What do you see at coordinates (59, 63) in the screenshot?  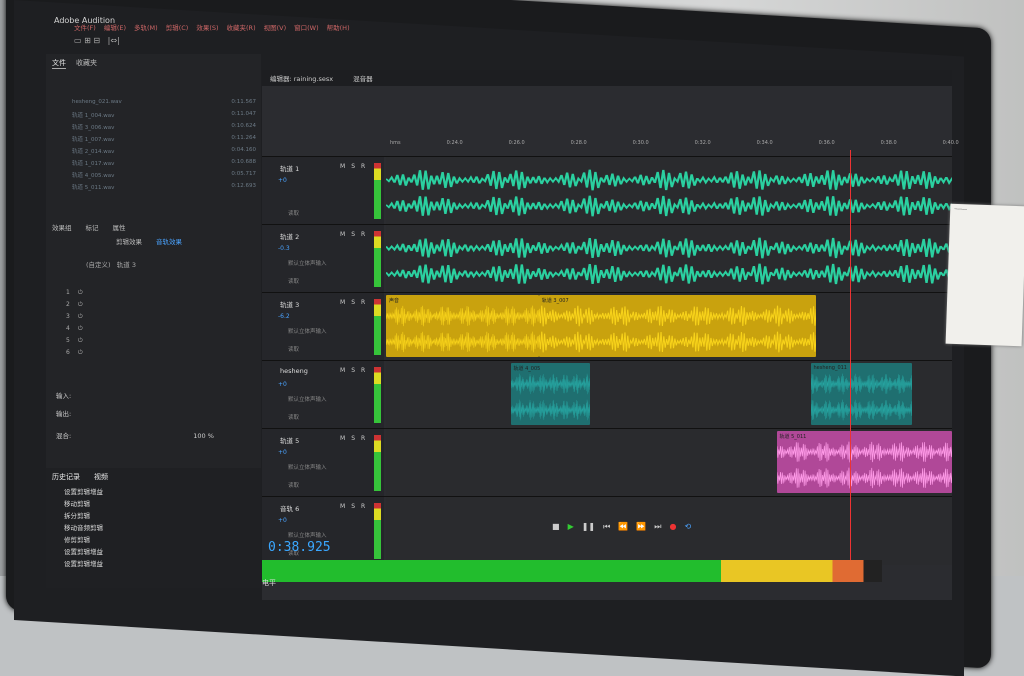 I see `tab-files: 文件` at bounding box center [59, 63].